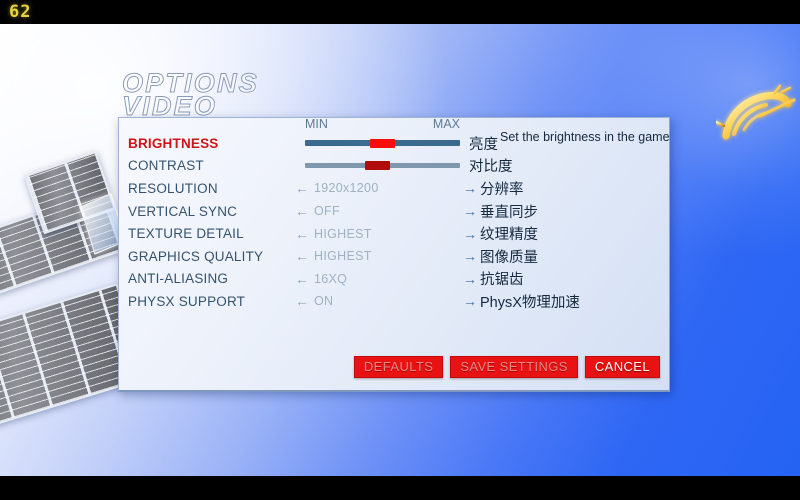 This screenshot has height=500, width=800. What do you see at coordinates (186, 234) in the screenshot?
I see `option-label: TEXTURE DETAIL` at bounding box center [186, 234].